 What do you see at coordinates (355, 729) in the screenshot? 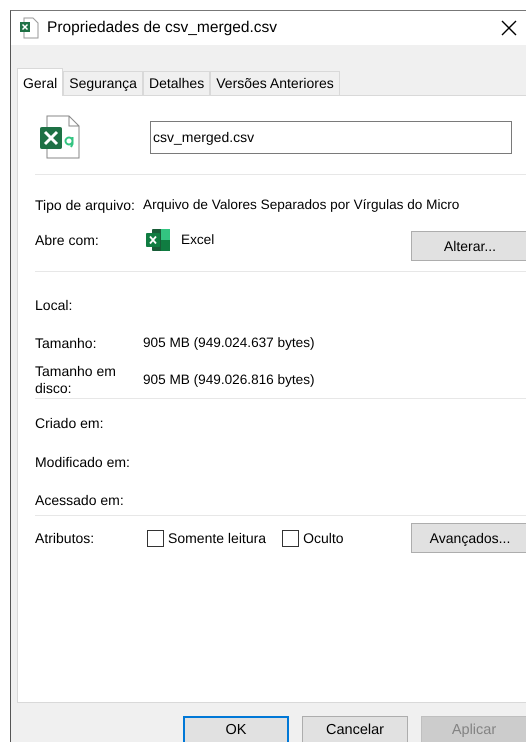
I see `dialog-button: Cancelar` at bounding box center [355, 729].